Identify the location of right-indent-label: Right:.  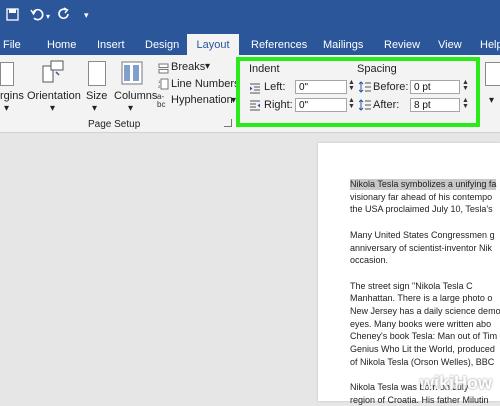
(278, 105).